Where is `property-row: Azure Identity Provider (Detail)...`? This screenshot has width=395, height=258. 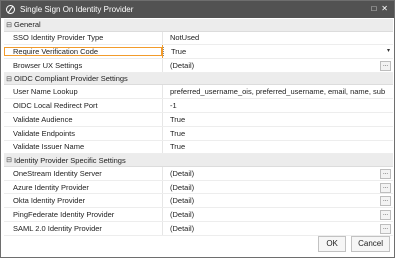
property-row: Azure Identity Provider (Detail)... is located at coordinates (198, 187).